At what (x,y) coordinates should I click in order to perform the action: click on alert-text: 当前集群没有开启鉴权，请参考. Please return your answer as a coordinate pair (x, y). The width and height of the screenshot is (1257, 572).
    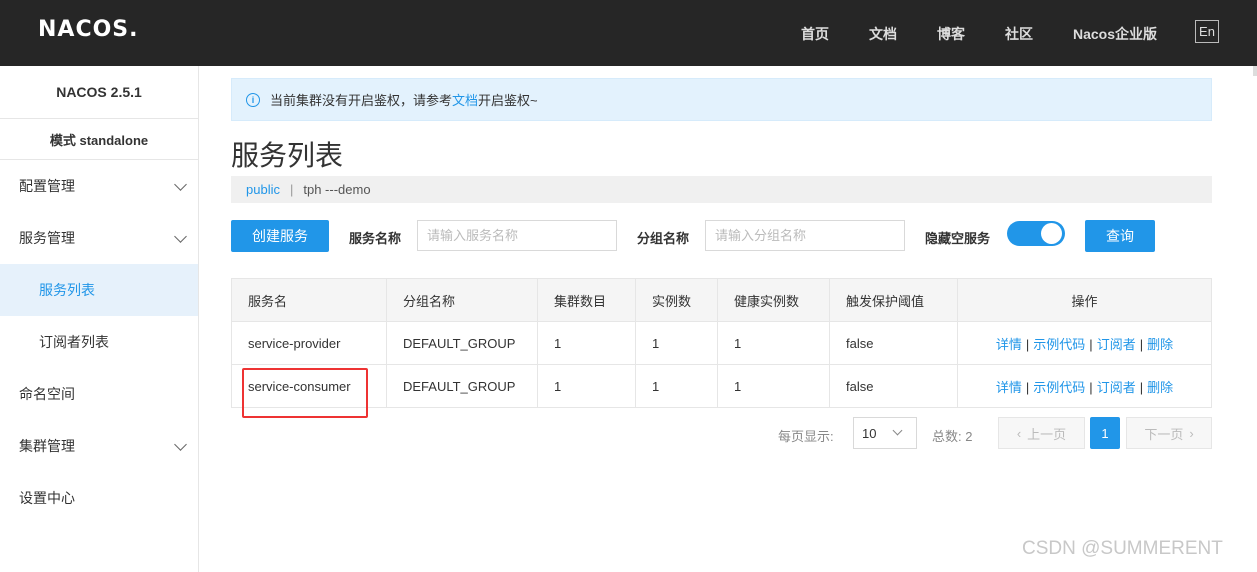
    Looking at the image, I should click on (361, 100).